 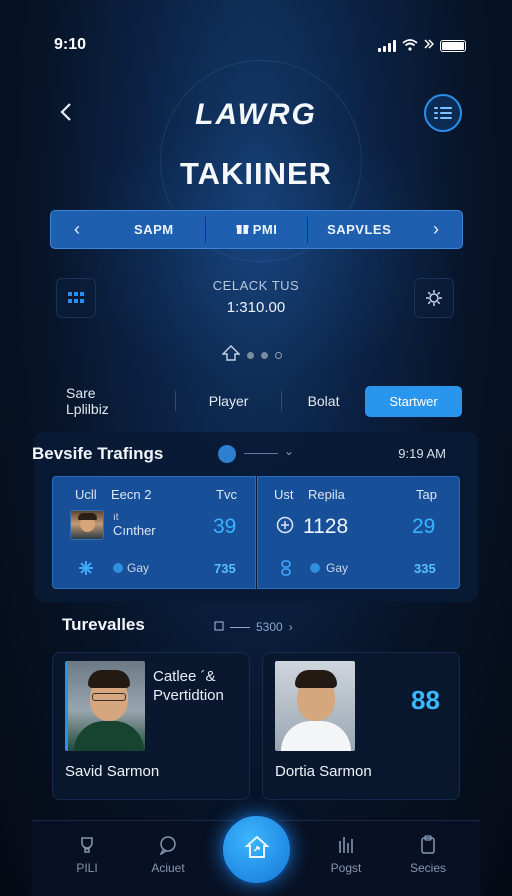 I want to click on player-score: 39, so click(x=225, y=526).